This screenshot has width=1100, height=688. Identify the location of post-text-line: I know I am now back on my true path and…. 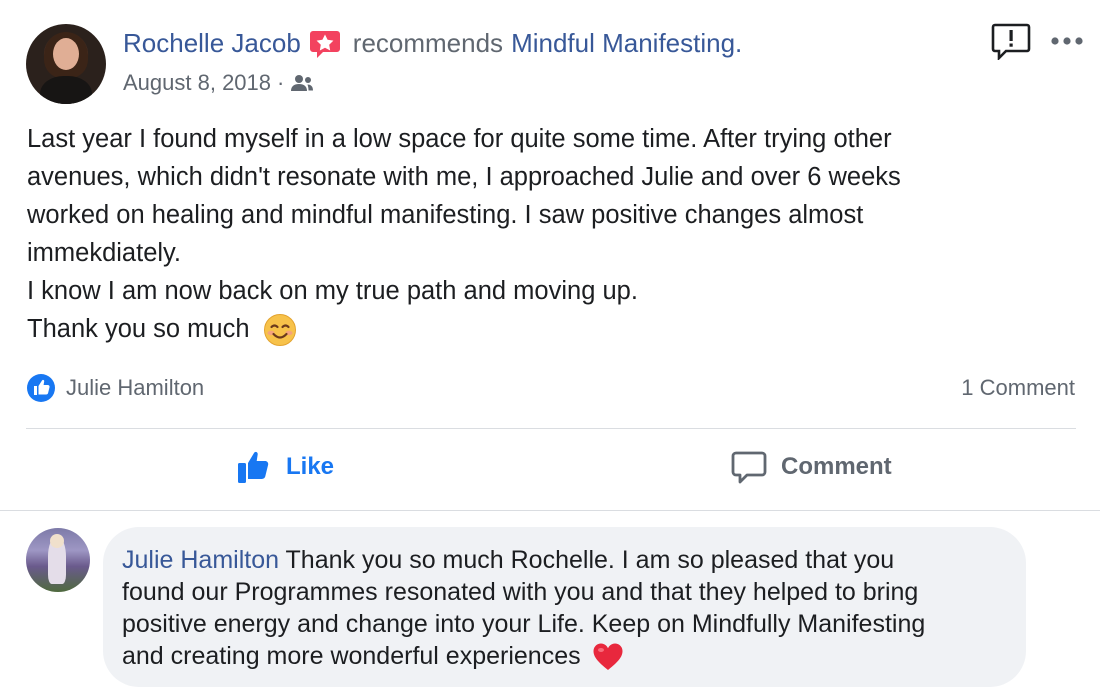
(332, 291).